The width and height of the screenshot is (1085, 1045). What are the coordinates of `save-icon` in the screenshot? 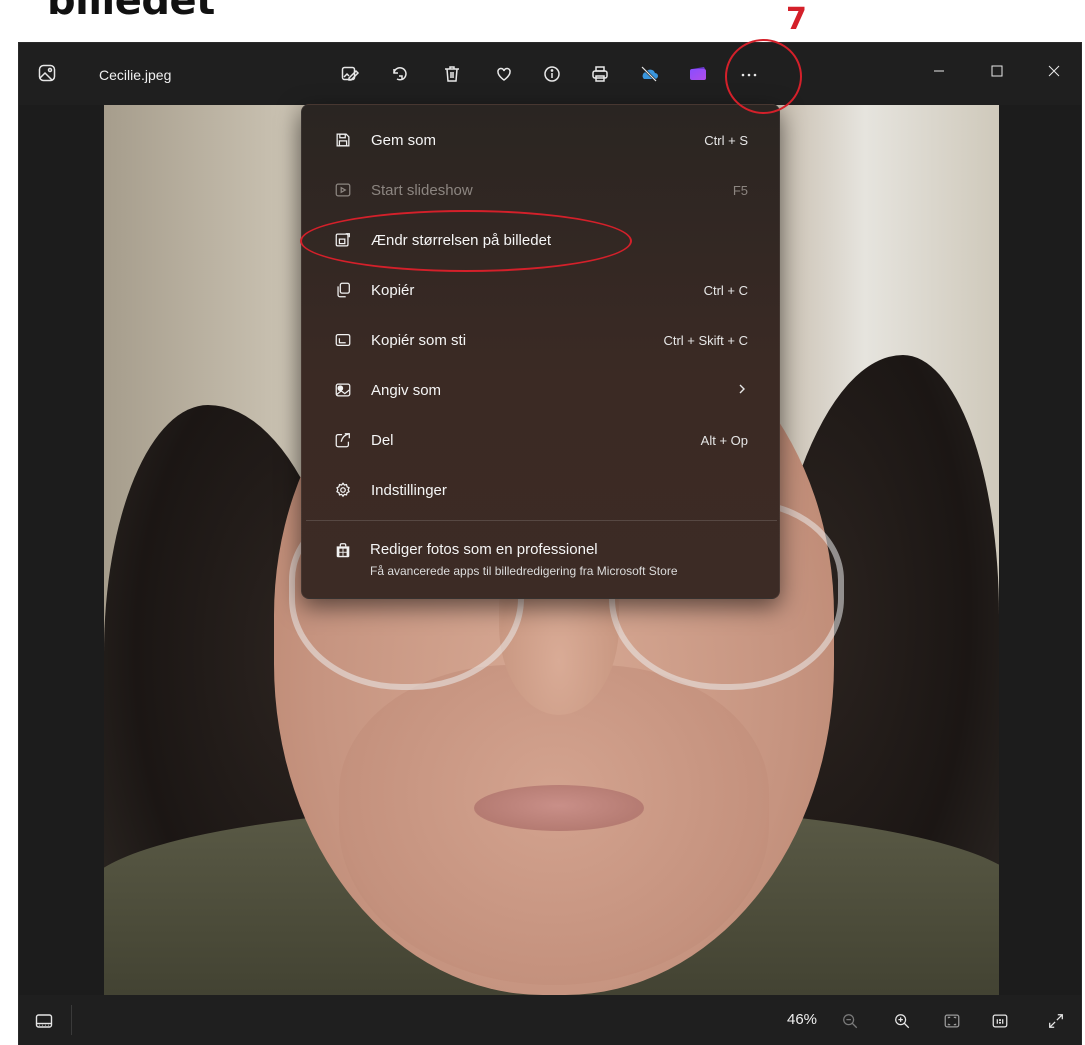 It's located at (344, 141).